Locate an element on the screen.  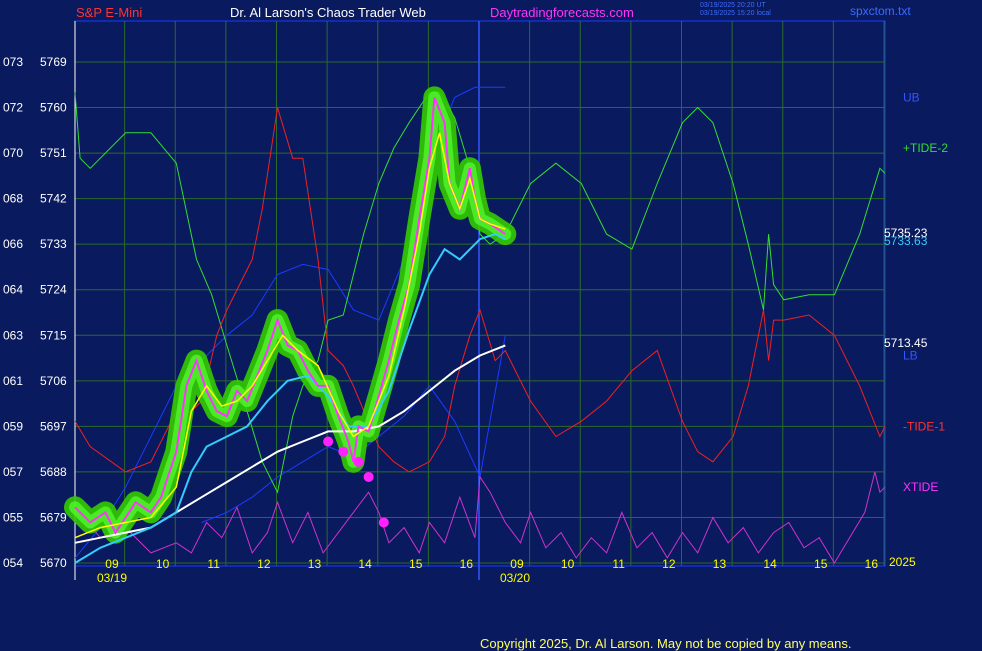
y-tick-label: 5688 is located at coordinates (53, 472).